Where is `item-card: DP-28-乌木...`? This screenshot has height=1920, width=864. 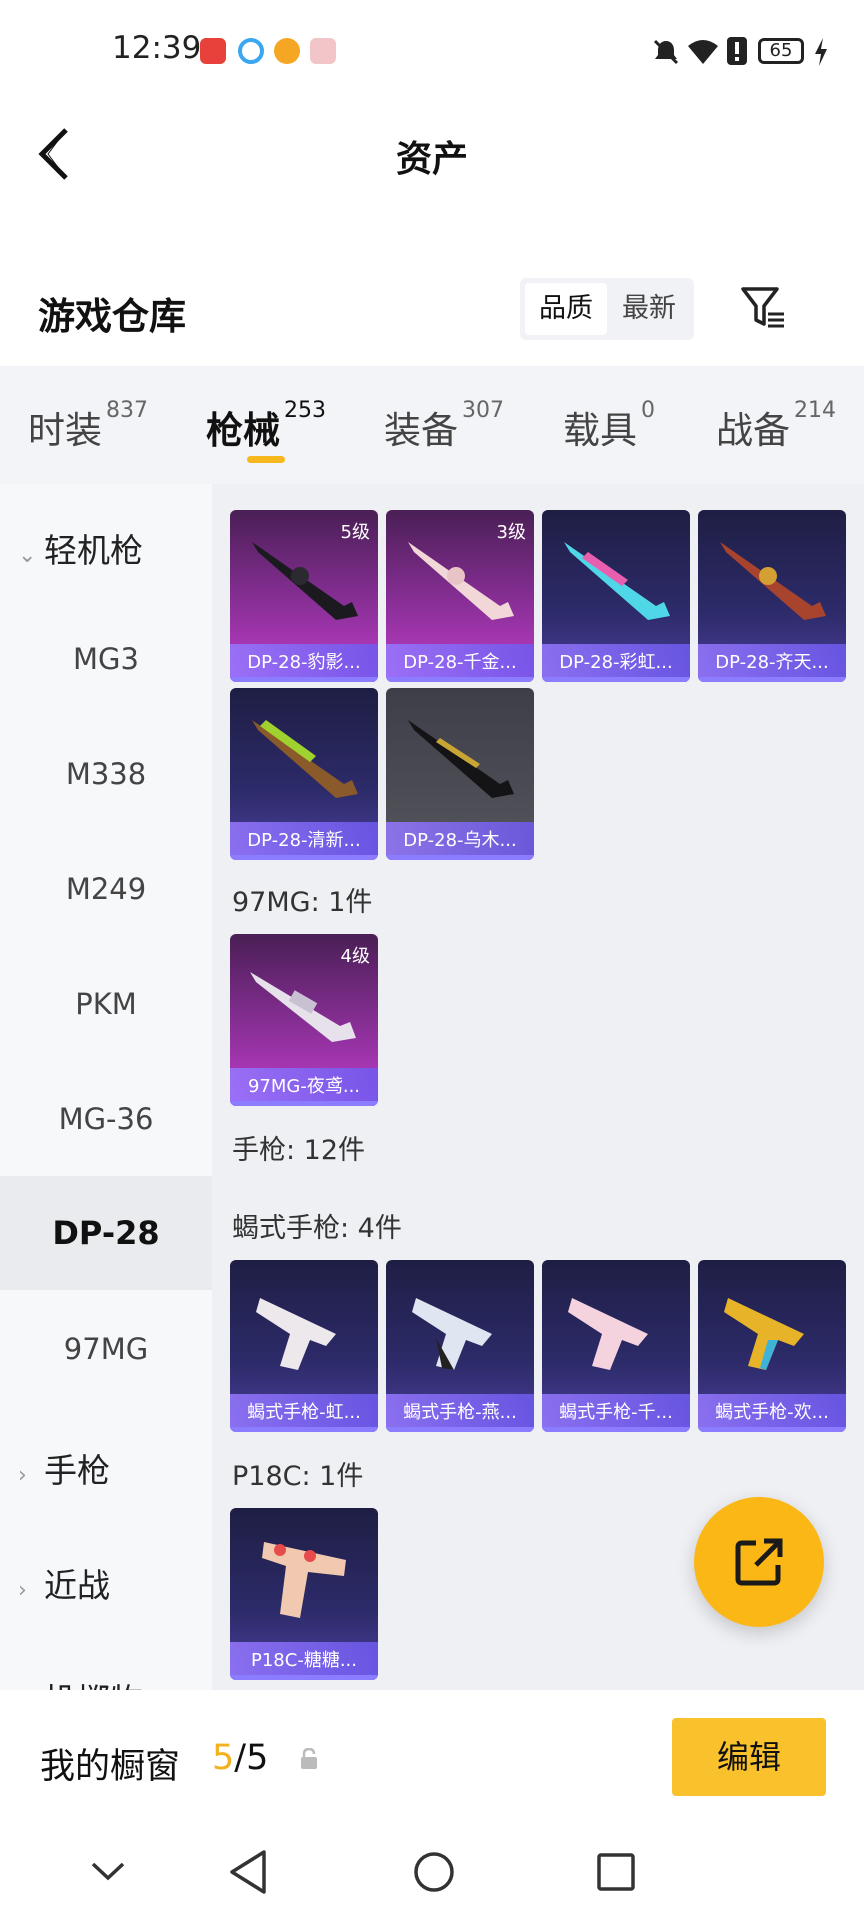 item-card: DP-28-乌木... is located at coordinates (460, 774).